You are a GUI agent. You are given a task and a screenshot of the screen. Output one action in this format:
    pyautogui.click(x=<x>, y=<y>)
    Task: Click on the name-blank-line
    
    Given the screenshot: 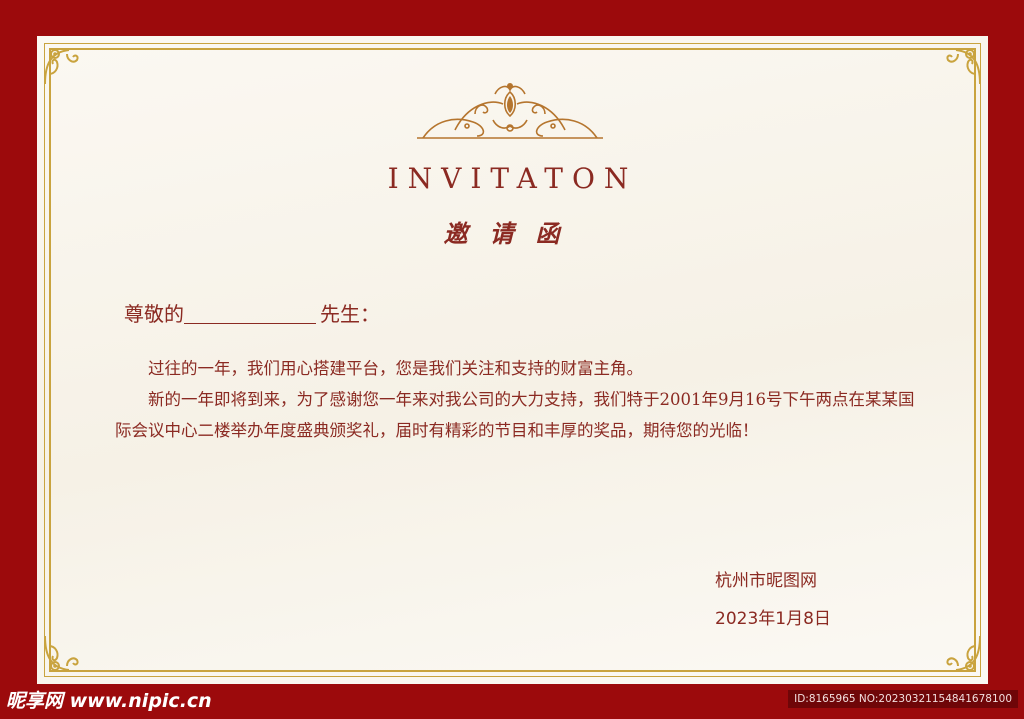 What is the action you would take?
    pyautogui.click(x=250, y=314)
    